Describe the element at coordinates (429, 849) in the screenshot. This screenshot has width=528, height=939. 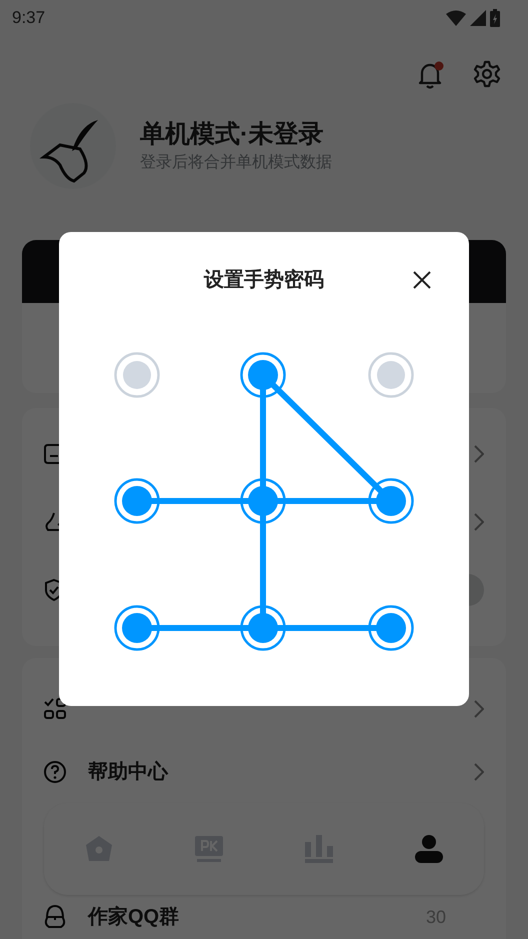
I see `person-icon` at that location.